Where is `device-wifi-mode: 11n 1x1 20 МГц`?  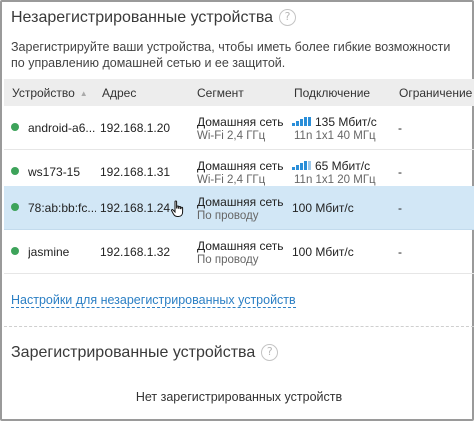 device-wifi-mode: 11n 1x1 20 МГц is located at coordinates (335, 180).